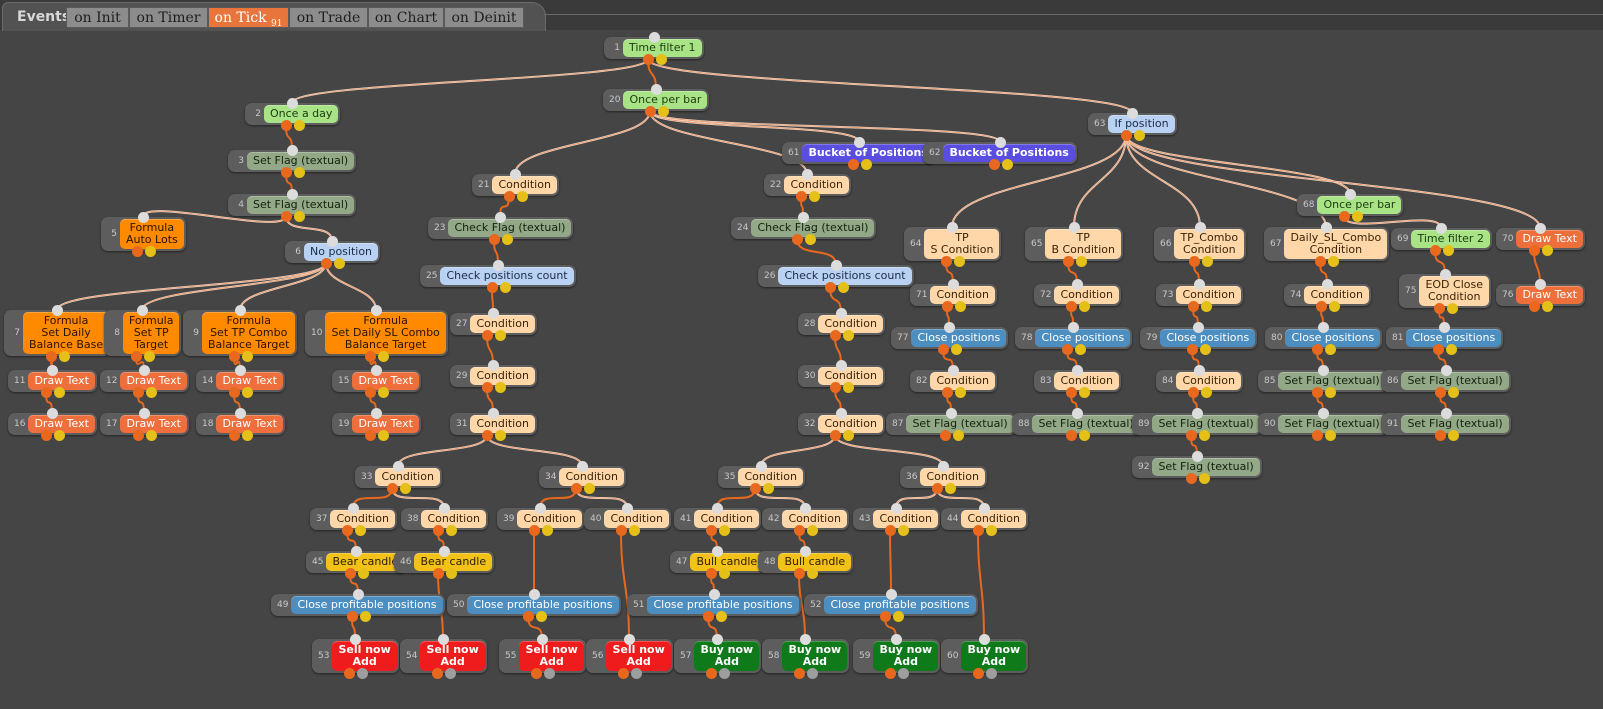 This screenshot has width=1603, height=709. I want to click on node-29-condition: 29 Condition, so click(493, 376).